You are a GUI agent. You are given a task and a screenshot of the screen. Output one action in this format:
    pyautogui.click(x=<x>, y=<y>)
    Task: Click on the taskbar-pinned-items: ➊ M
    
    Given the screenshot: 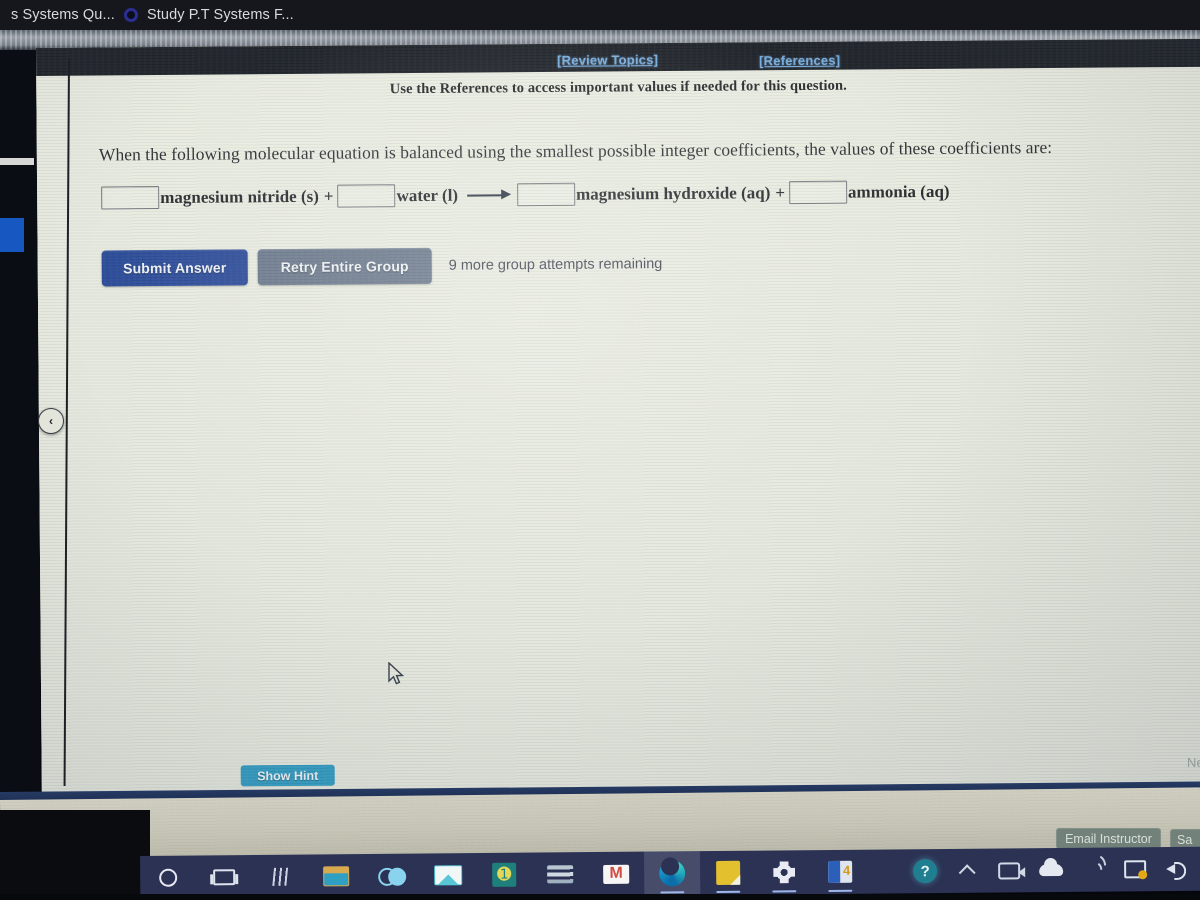 What is the action you would take?
    pyautogui.click(x=504, y=875)
    